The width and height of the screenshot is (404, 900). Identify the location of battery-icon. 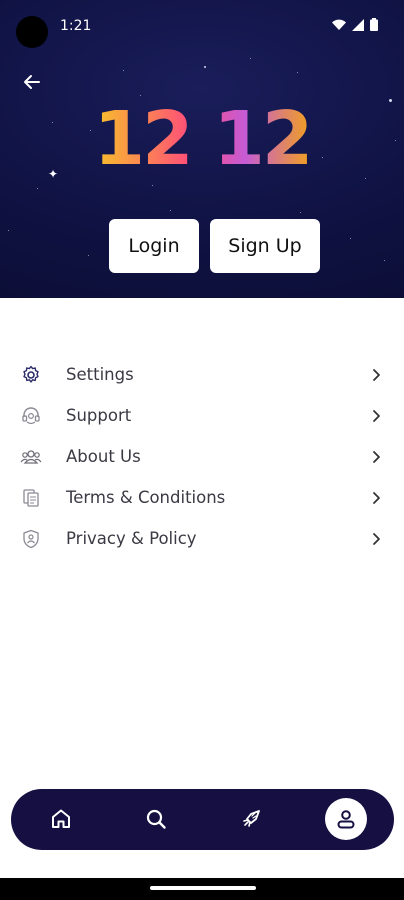
(374, 24).